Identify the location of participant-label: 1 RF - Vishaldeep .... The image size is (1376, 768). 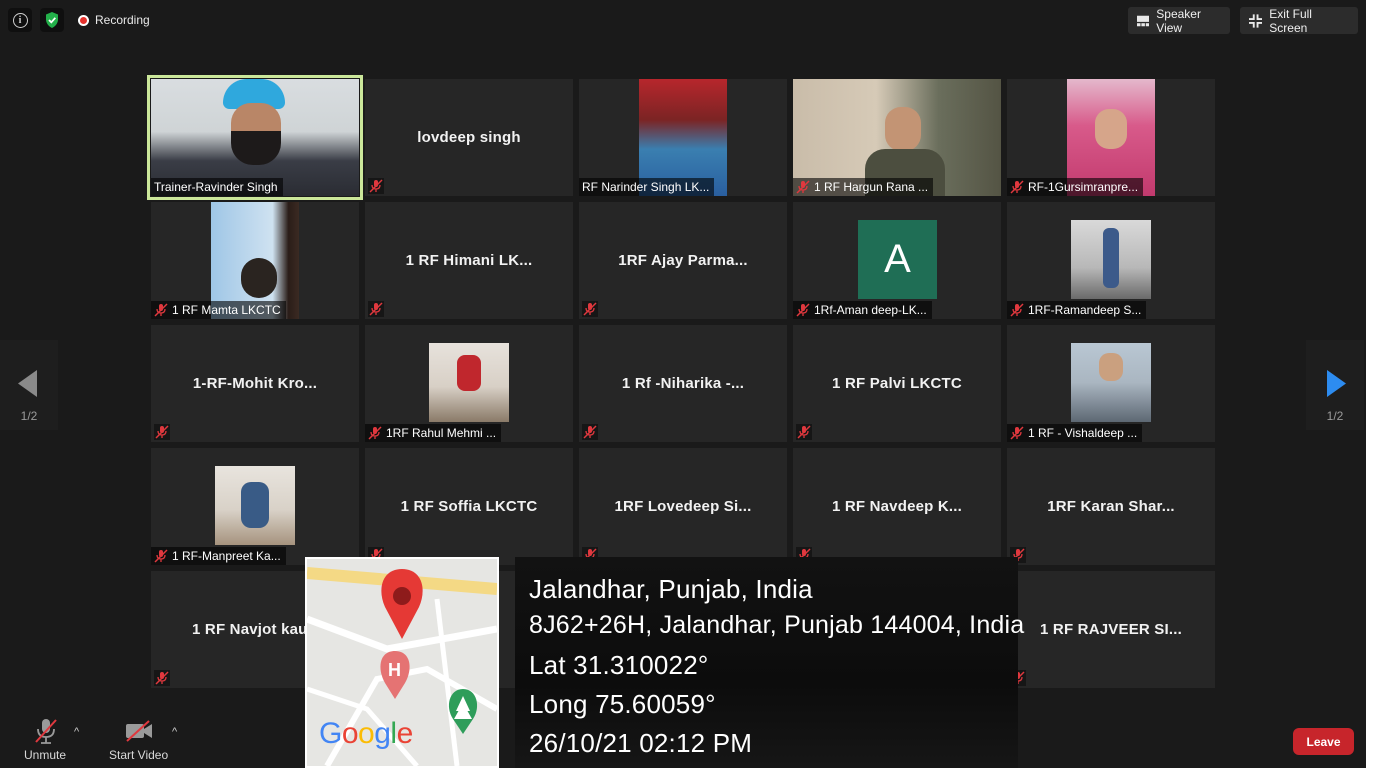
(1075, 433).